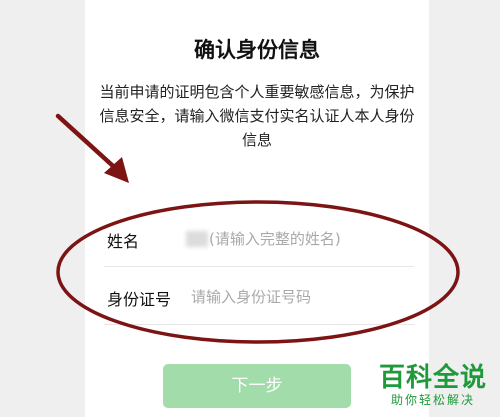 The image size is (500, 417). I want to click on next-button: 下一步, so click(257, 386).